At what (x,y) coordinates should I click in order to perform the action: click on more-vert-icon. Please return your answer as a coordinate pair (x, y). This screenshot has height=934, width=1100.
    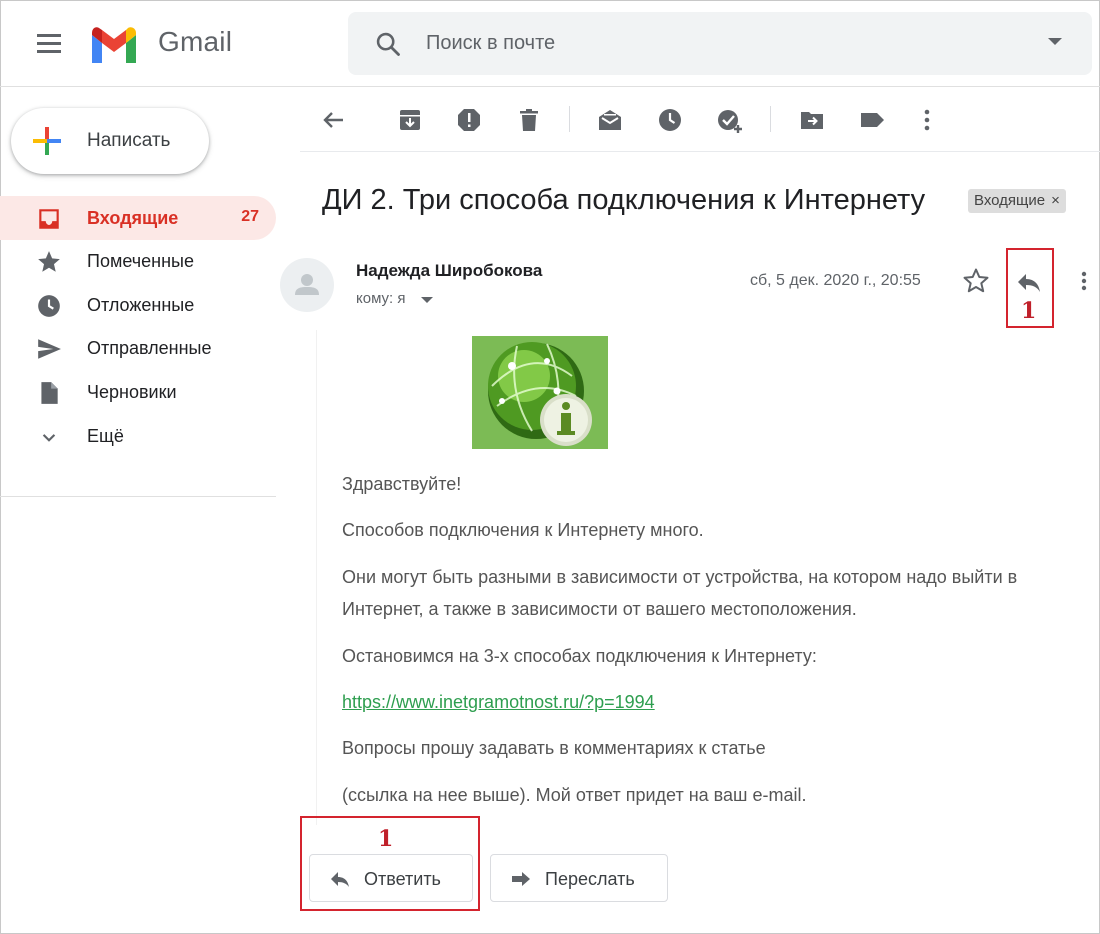
    Looking at the image, I should click on (927, 120).